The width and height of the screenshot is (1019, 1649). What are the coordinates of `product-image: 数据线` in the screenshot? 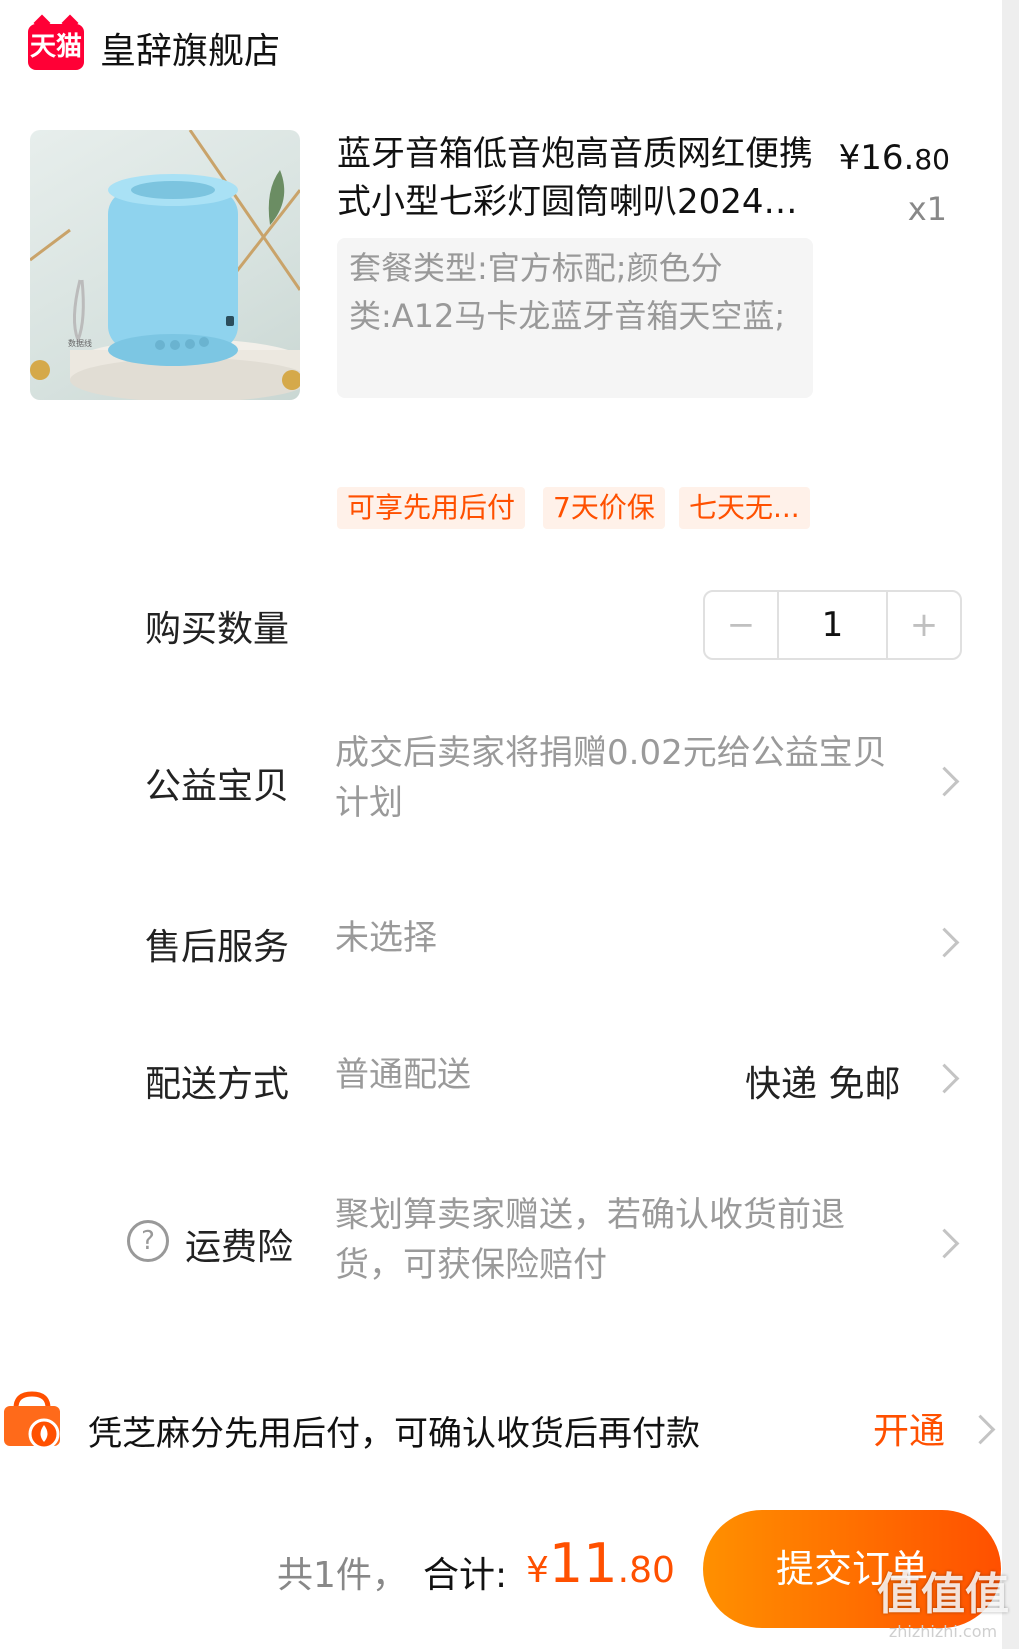 It's located at (165, 265).